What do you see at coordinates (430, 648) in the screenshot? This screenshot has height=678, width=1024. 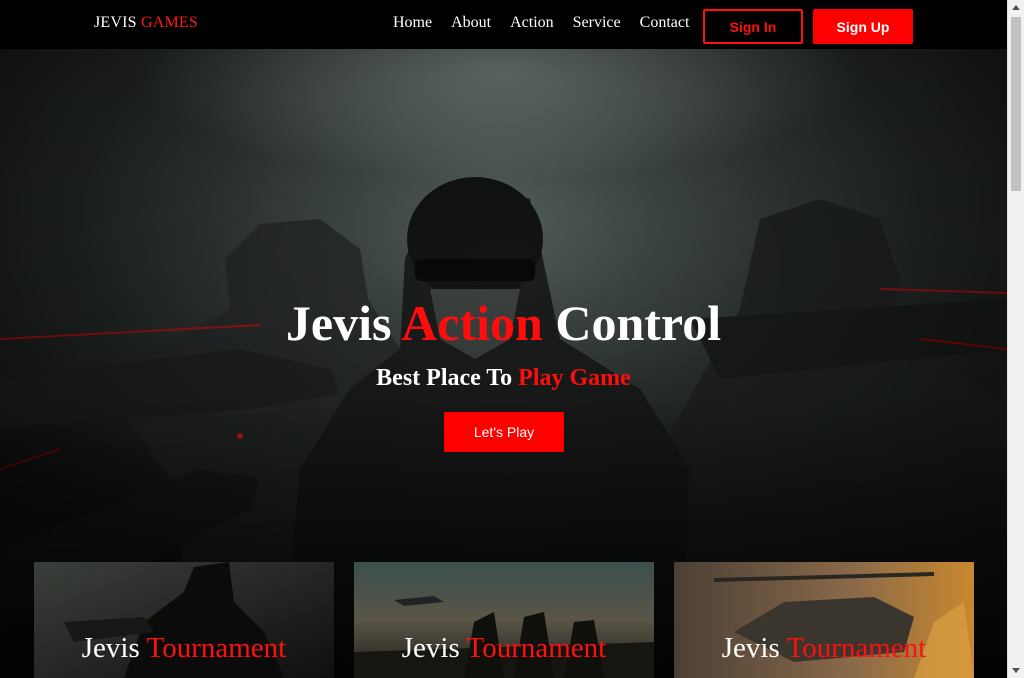 I see `card-2-title-first: Jevis` at bounding box center [430, 648].